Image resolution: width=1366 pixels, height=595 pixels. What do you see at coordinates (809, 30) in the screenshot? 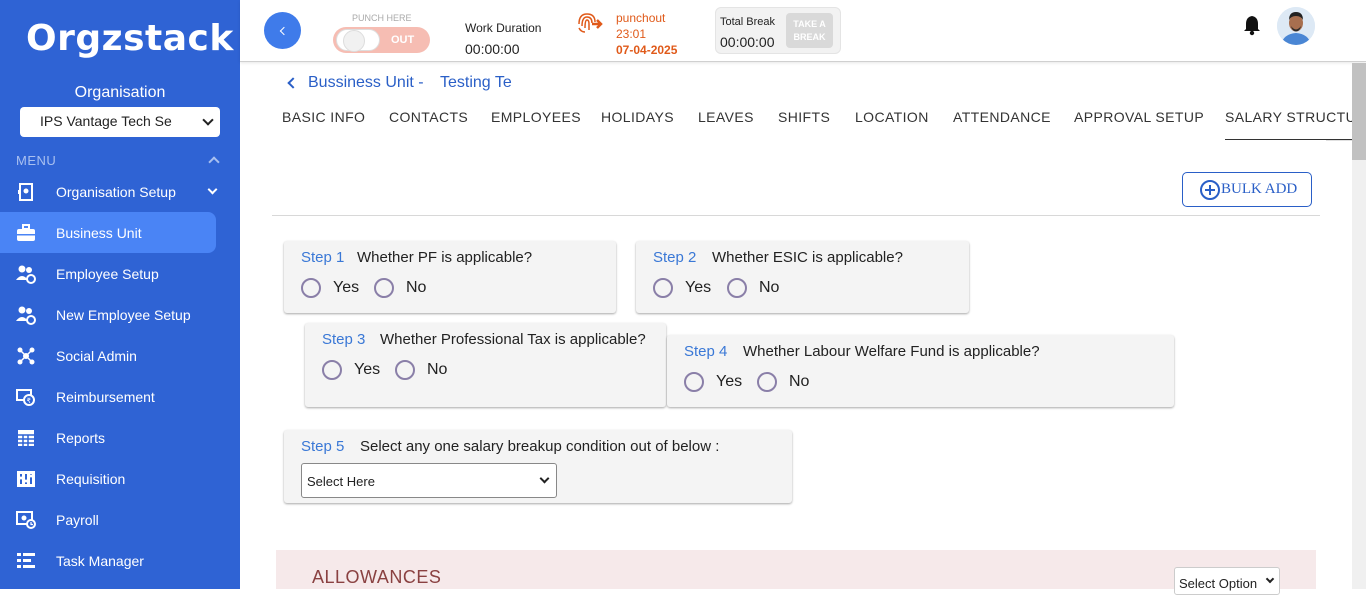
I see `take-break-button: TAKE A BREAK` at bounding box center [809, 30].